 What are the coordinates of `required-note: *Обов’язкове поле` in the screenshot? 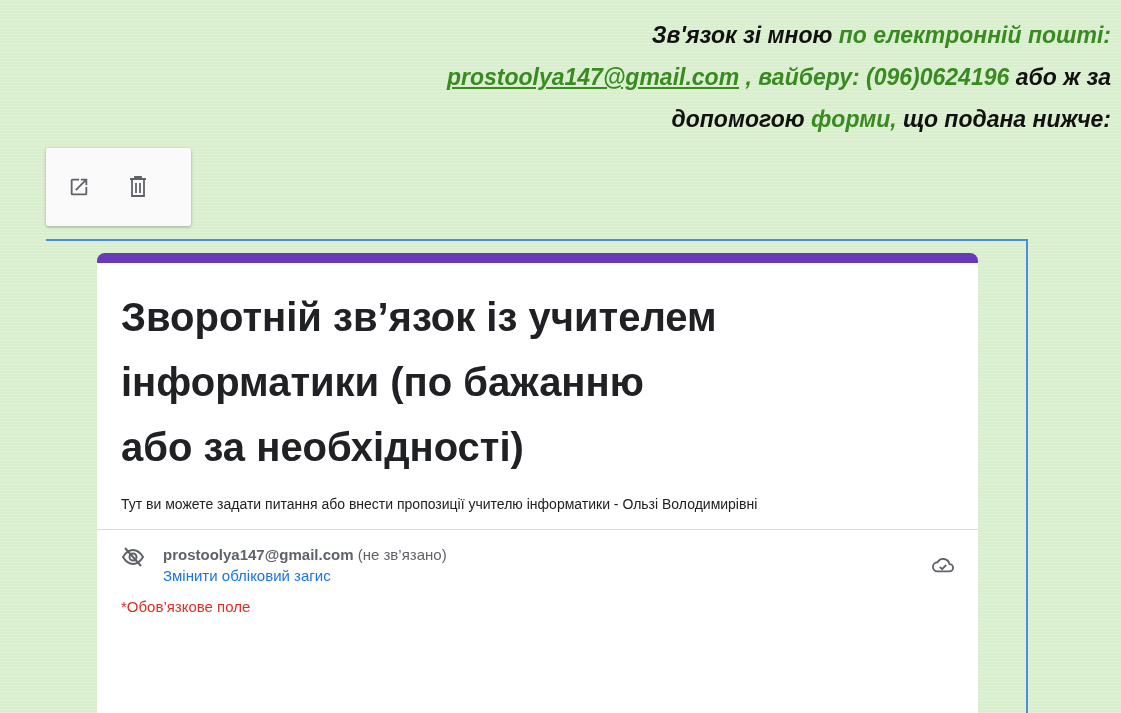 It's located at (186, 606).